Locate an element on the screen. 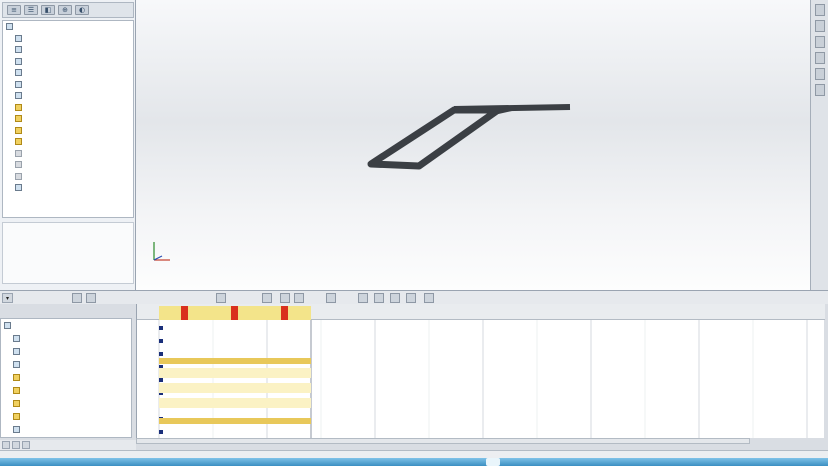  list-icon: ☰ is located at coordinates (31, 10).